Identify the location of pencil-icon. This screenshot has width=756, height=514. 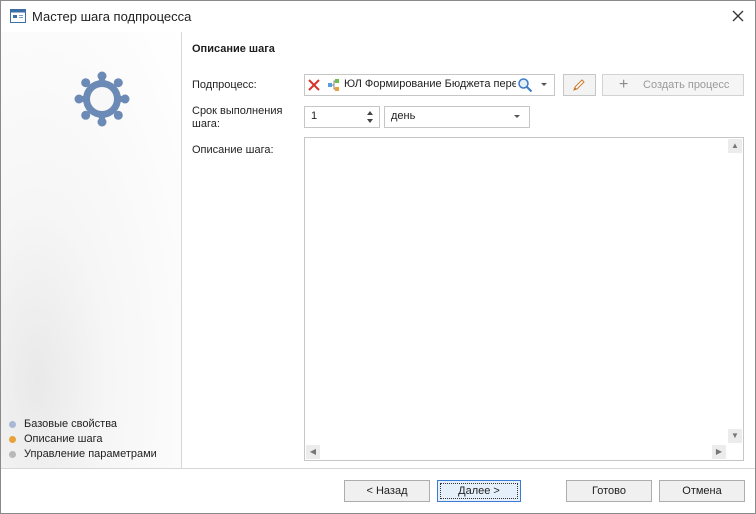
(579, 85).